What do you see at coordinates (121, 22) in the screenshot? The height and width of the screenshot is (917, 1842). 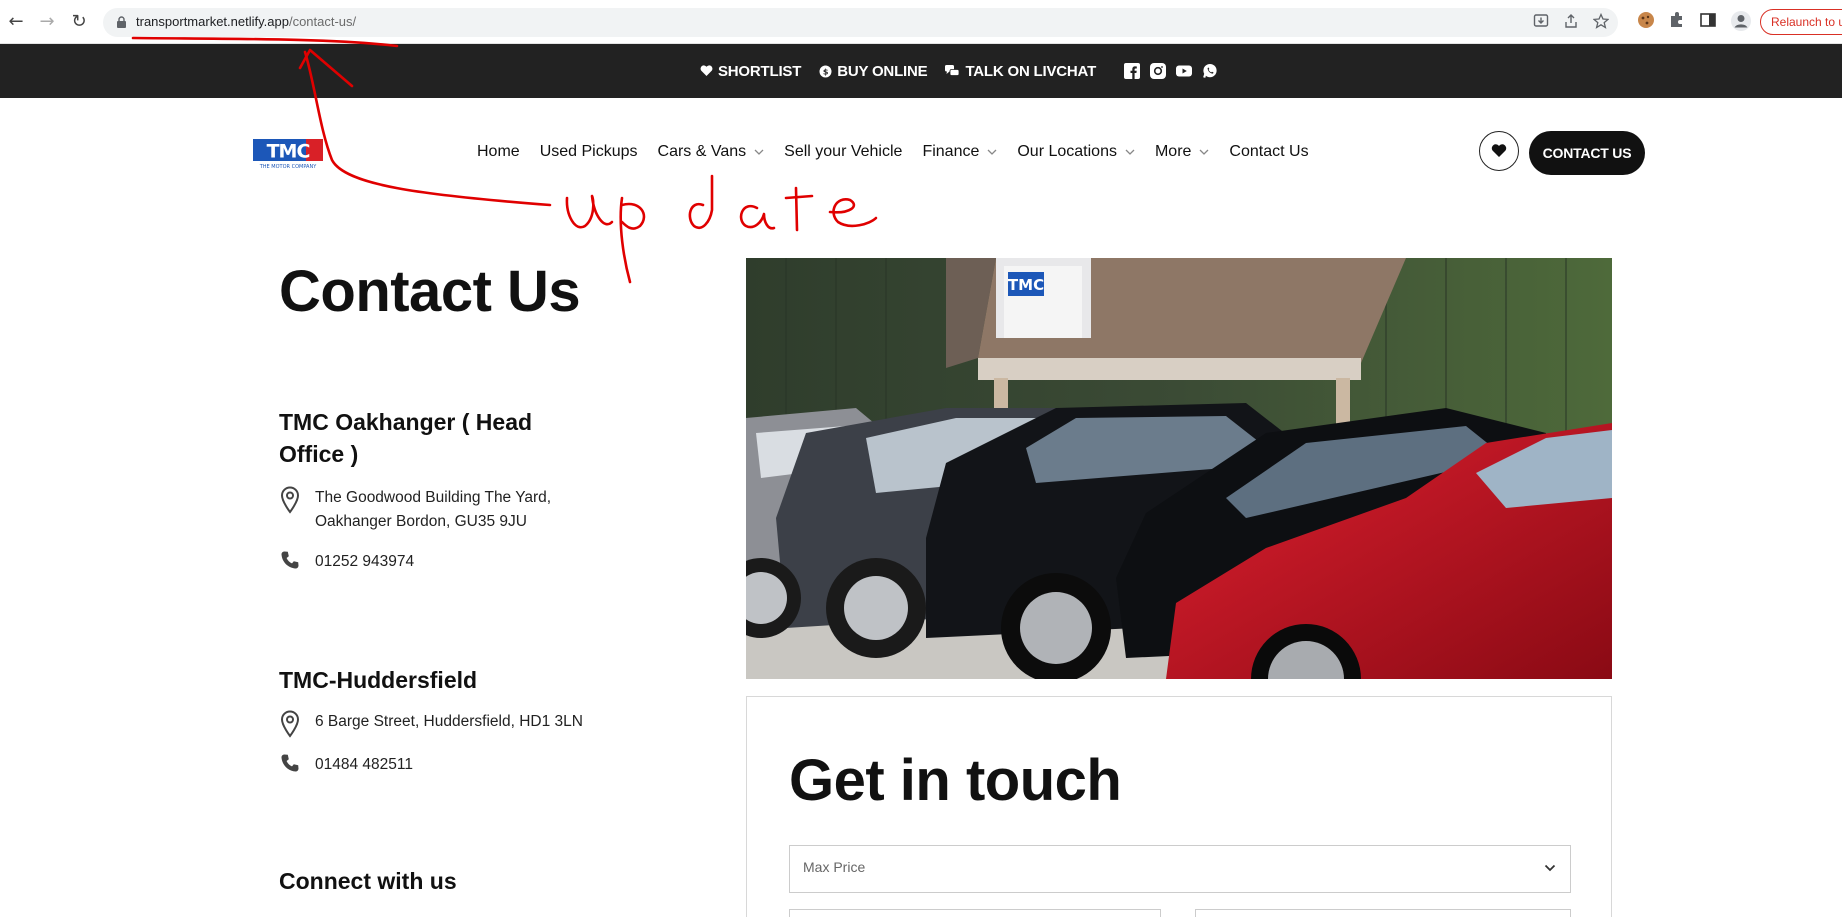 I see `lock-icon` at bounding box center [121, 22].